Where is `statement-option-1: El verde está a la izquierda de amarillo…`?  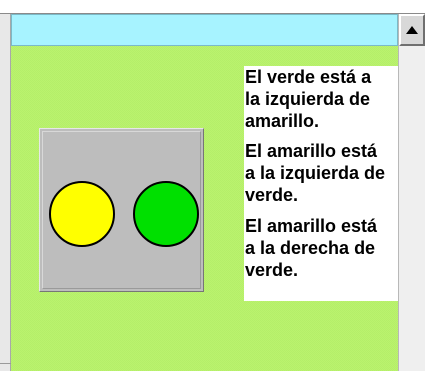
statement-option-1: El verde está a la izquierda de amarillo… is located at coordinates (321, 103).